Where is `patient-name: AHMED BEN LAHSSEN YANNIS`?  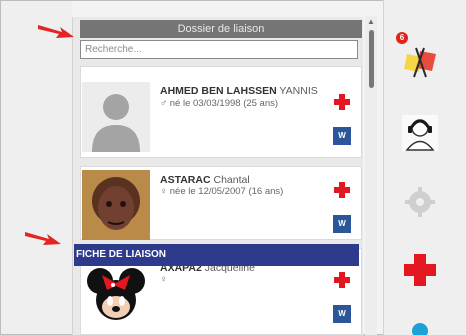
patient-name: AHMED BEN LAHSSEN YANNIS is located at coordinates (239, 91).